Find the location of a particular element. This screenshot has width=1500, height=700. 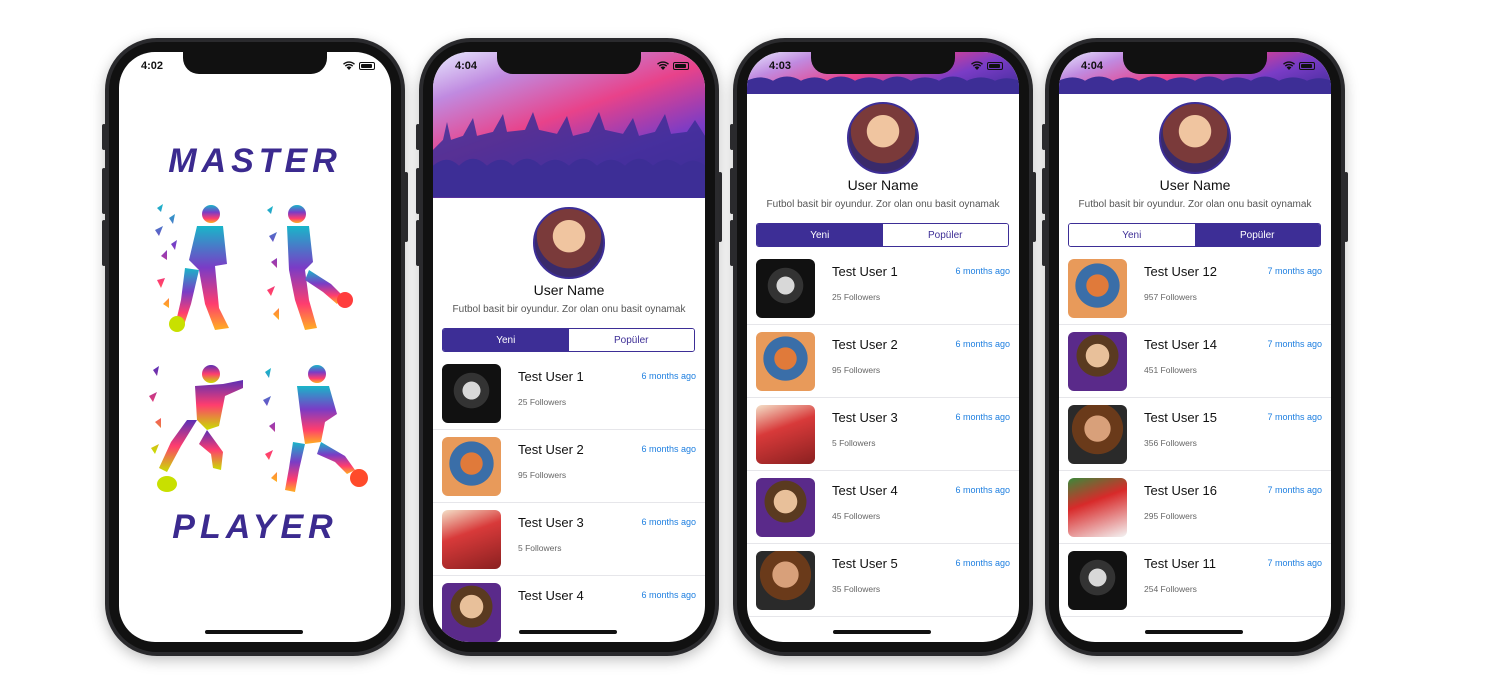

user-followers: 25 Followers is located at coordinates (542, 402).